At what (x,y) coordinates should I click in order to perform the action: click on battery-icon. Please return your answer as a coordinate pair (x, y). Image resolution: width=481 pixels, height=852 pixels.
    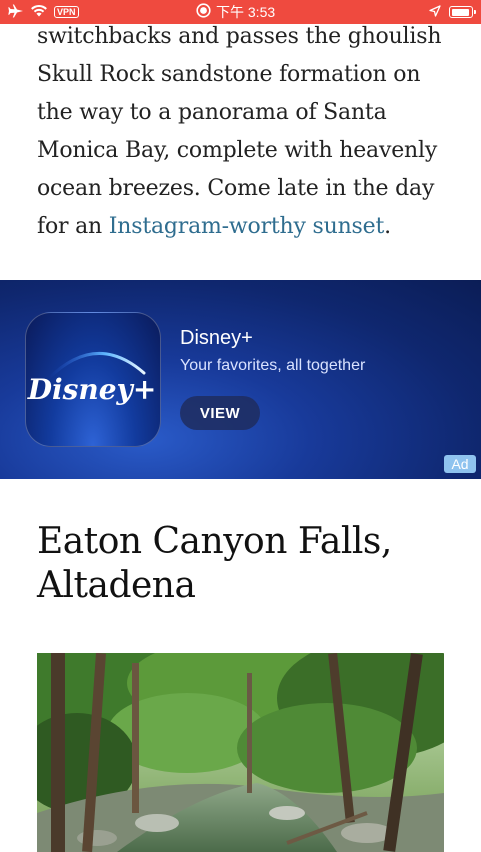
    Looking at the image, I should click on (462, 12).